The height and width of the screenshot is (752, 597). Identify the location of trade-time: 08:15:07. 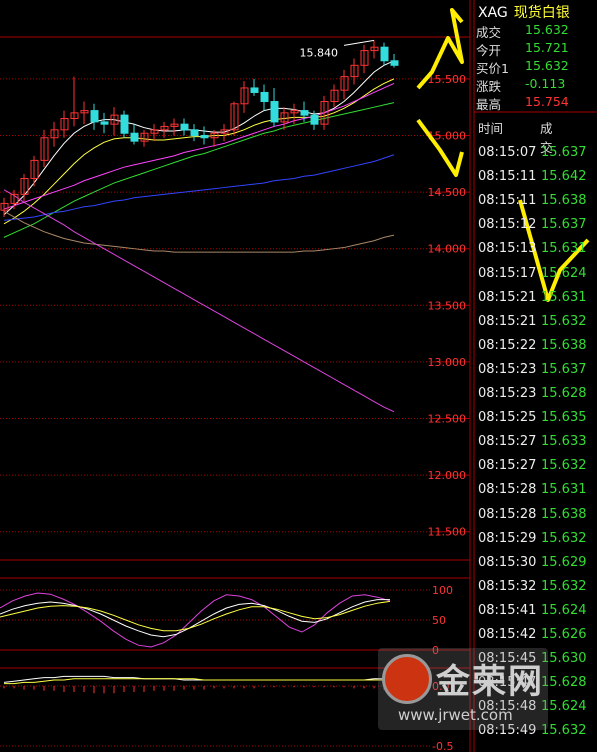
(507, 152).